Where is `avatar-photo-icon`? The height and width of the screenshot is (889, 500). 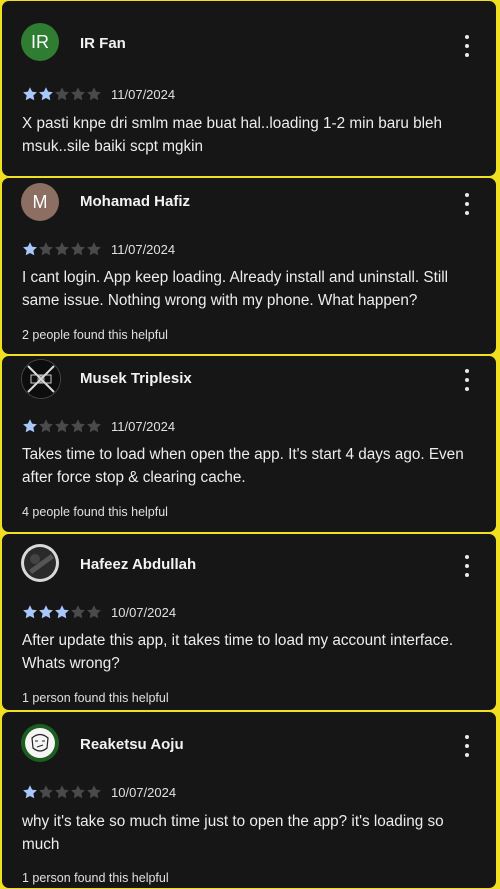 avatar-photo-icon is located at coordinates (40, 563).